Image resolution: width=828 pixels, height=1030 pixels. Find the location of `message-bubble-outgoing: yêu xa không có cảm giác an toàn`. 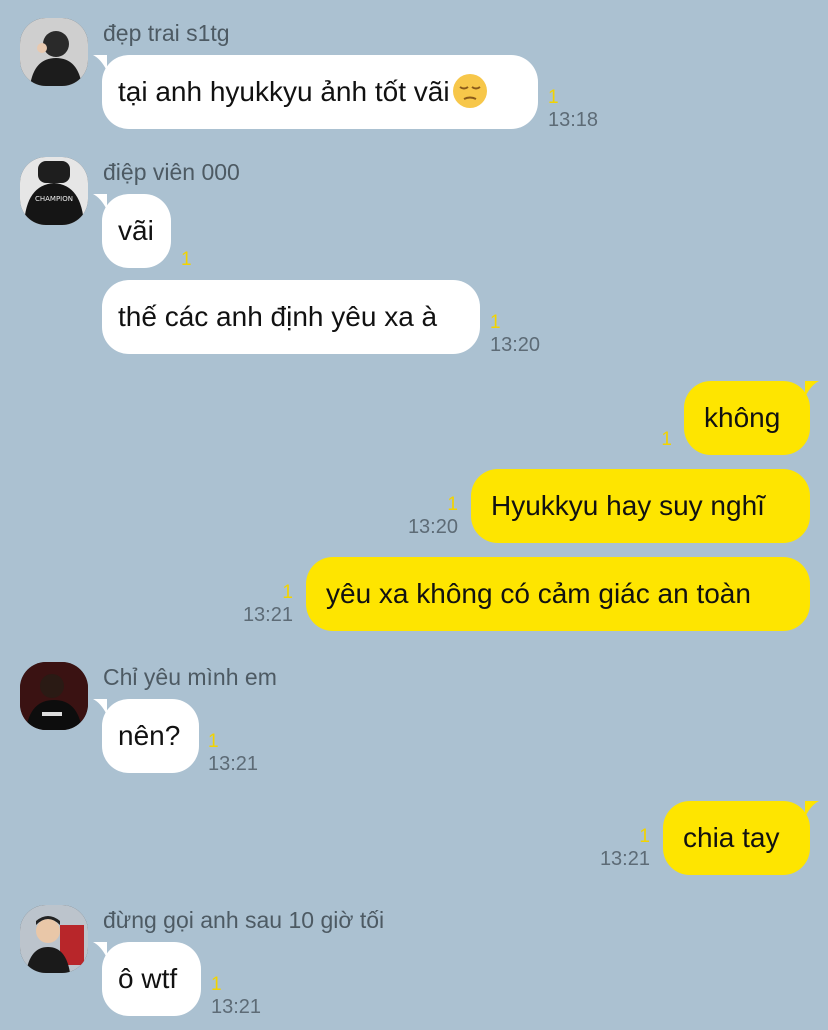

message-bubble-outgoing: yêu xa không có cảm giác an toàn is located at coordinates (558, 594).